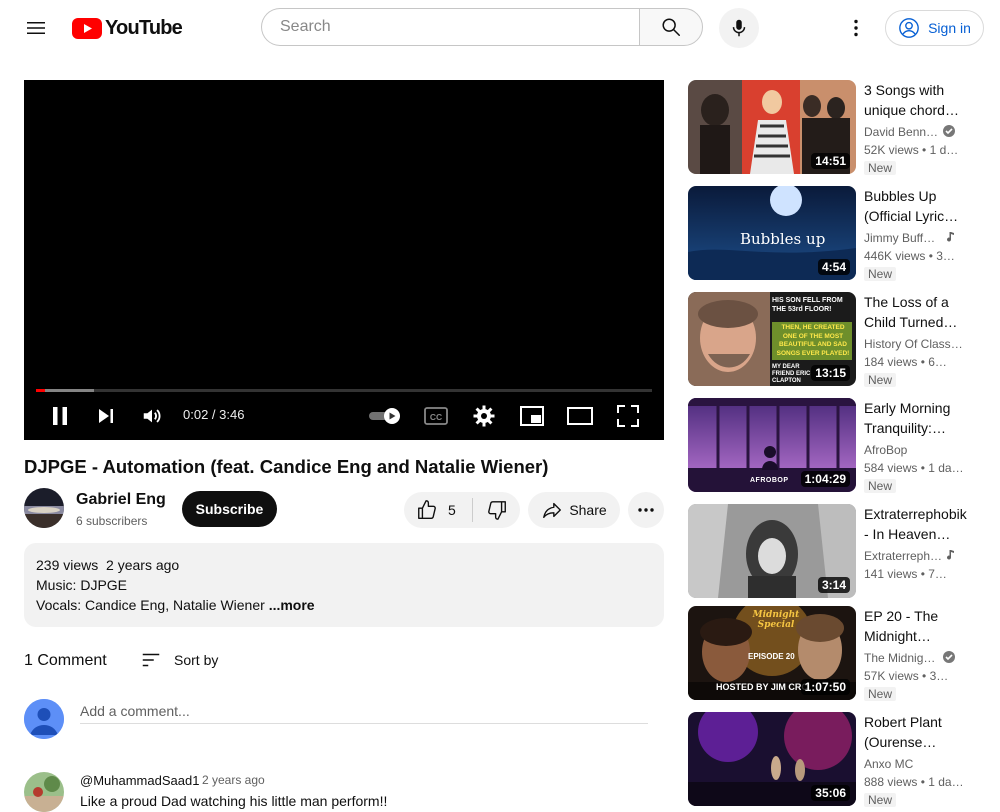 Image resolution: width=1000 pixels, height=812 pixels. I want to click on hamburger-menu-icon, so click(36, 28).